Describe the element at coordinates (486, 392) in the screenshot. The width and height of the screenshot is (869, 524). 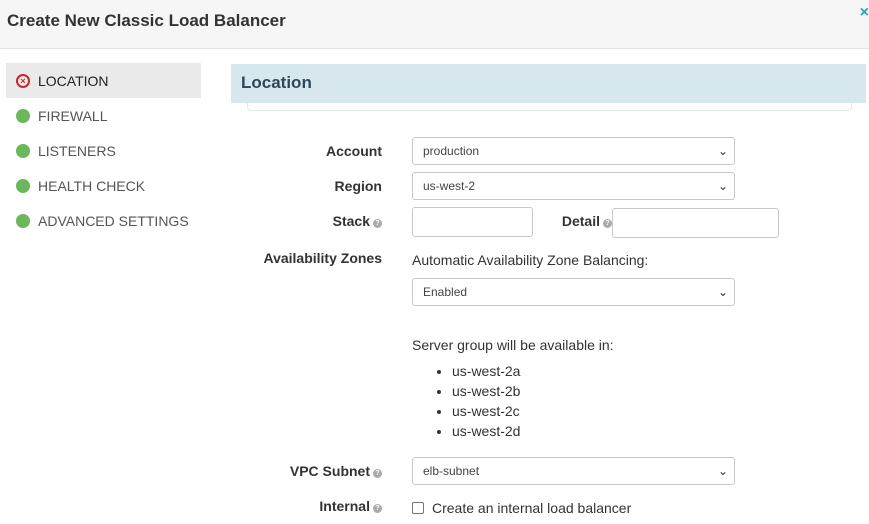
I see `list-item: us-west-2b` at that location.